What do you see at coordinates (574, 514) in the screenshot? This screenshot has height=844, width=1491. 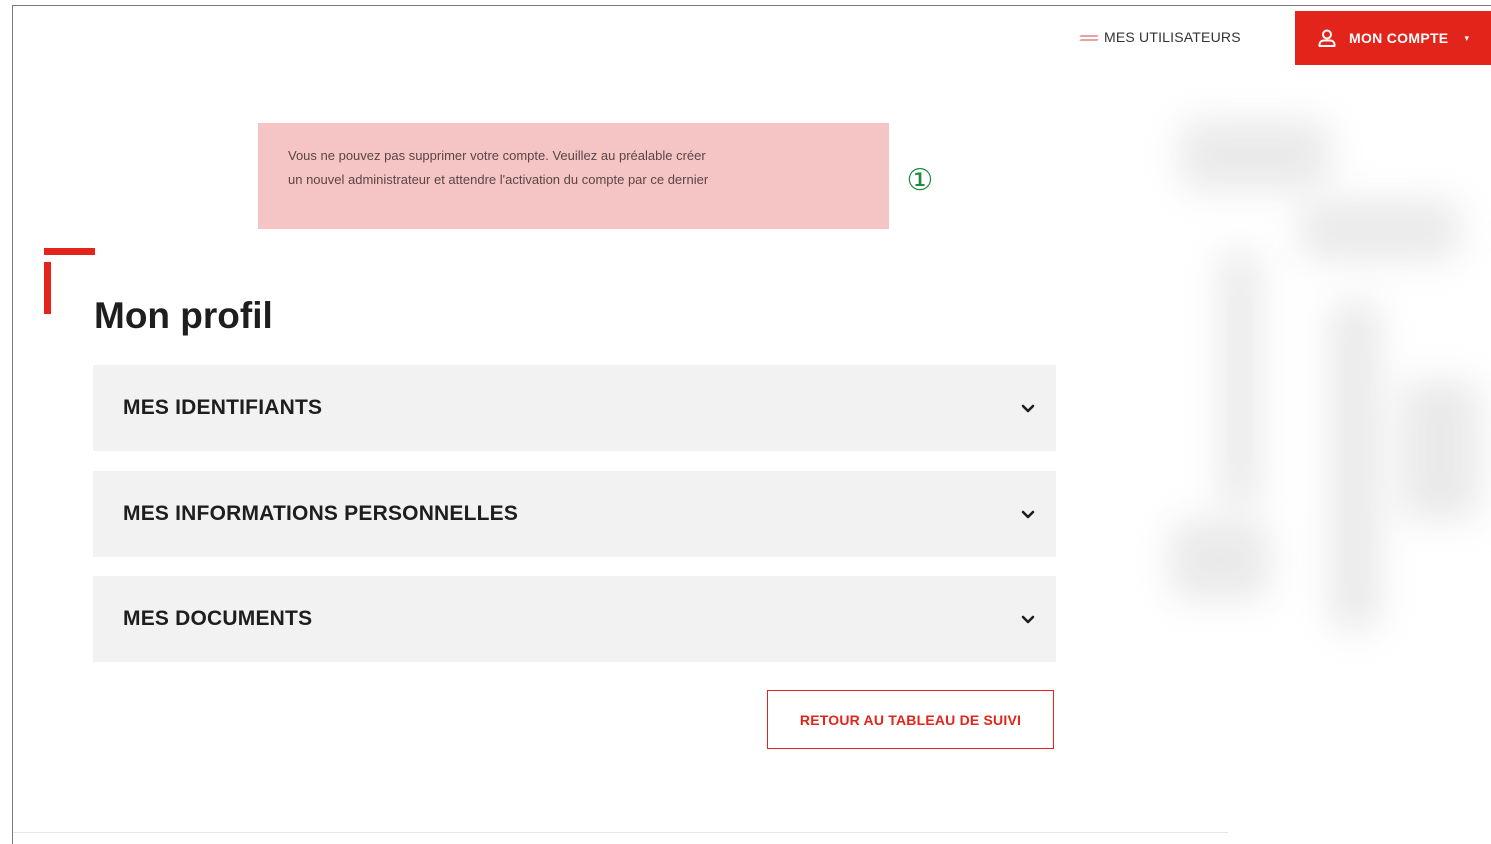 I see `accordion-informations-personnelles: MES INFORMATIONS PERSONNELLES` at bounding box center [574, 514].